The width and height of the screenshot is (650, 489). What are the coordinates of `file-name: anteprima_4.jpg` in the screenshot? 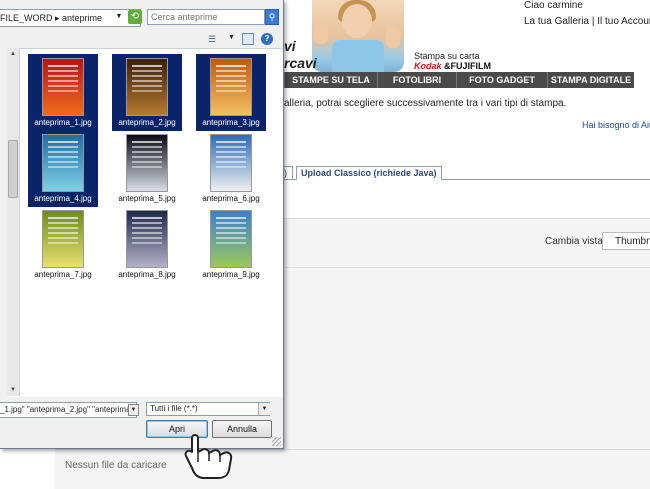 It's located at (63, 198).